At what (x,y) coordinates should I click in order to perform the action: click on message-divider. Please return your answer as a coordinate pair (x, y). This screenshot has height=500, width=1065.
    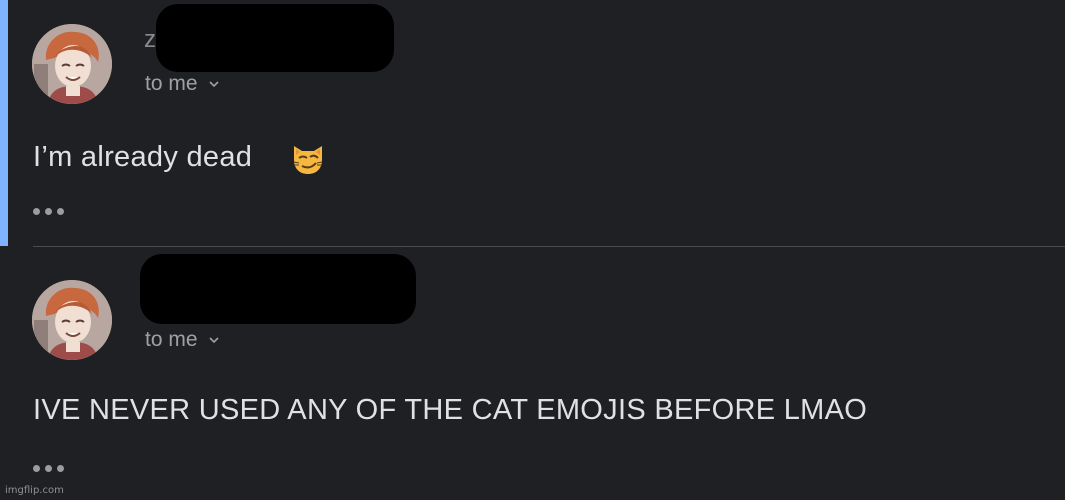
    Looking at the image, I should click on (549, 246).